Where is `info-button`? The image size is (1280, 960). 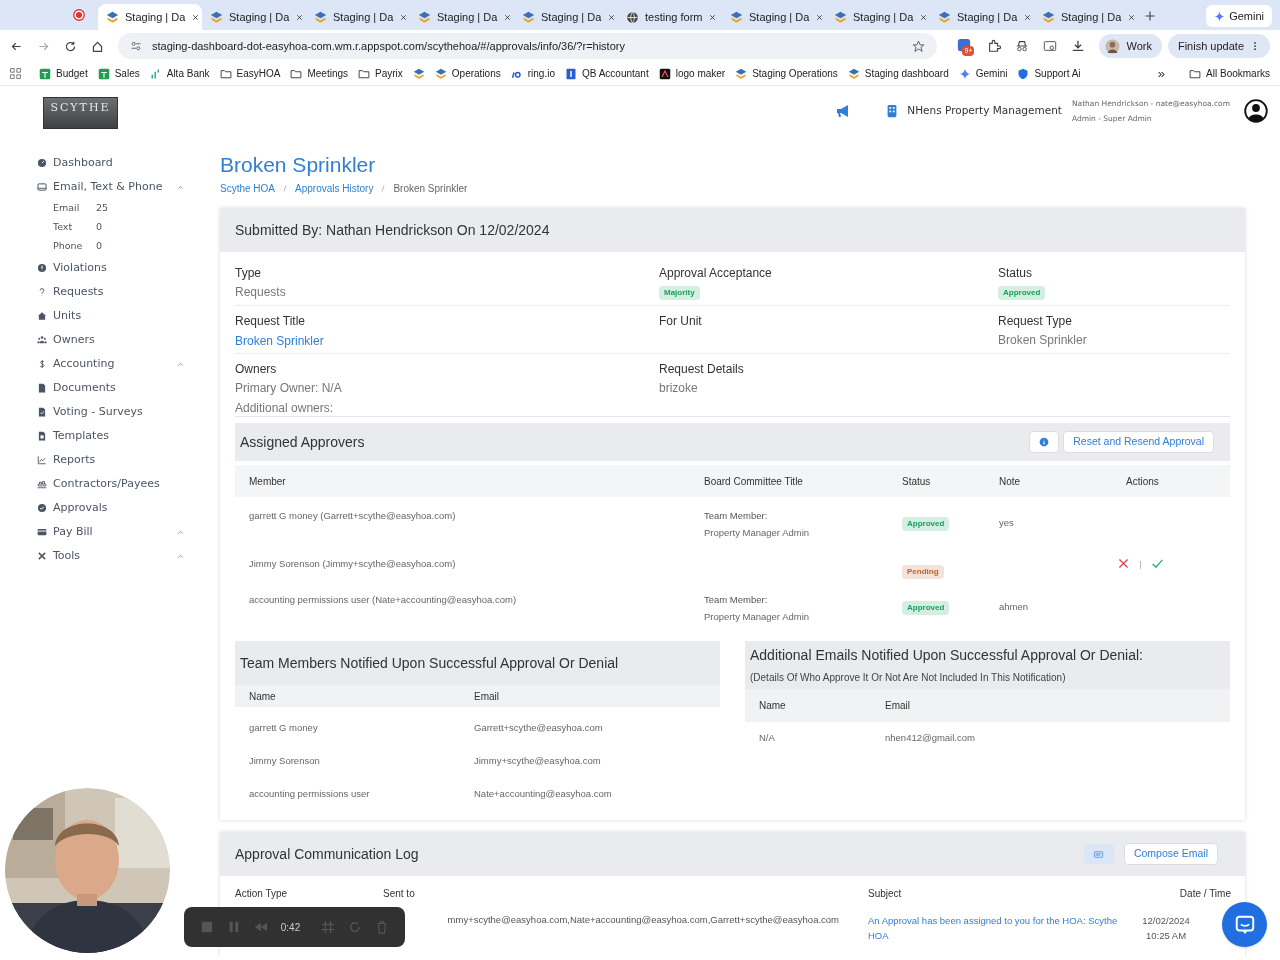
info-button is located at coordinates (1044, 442).